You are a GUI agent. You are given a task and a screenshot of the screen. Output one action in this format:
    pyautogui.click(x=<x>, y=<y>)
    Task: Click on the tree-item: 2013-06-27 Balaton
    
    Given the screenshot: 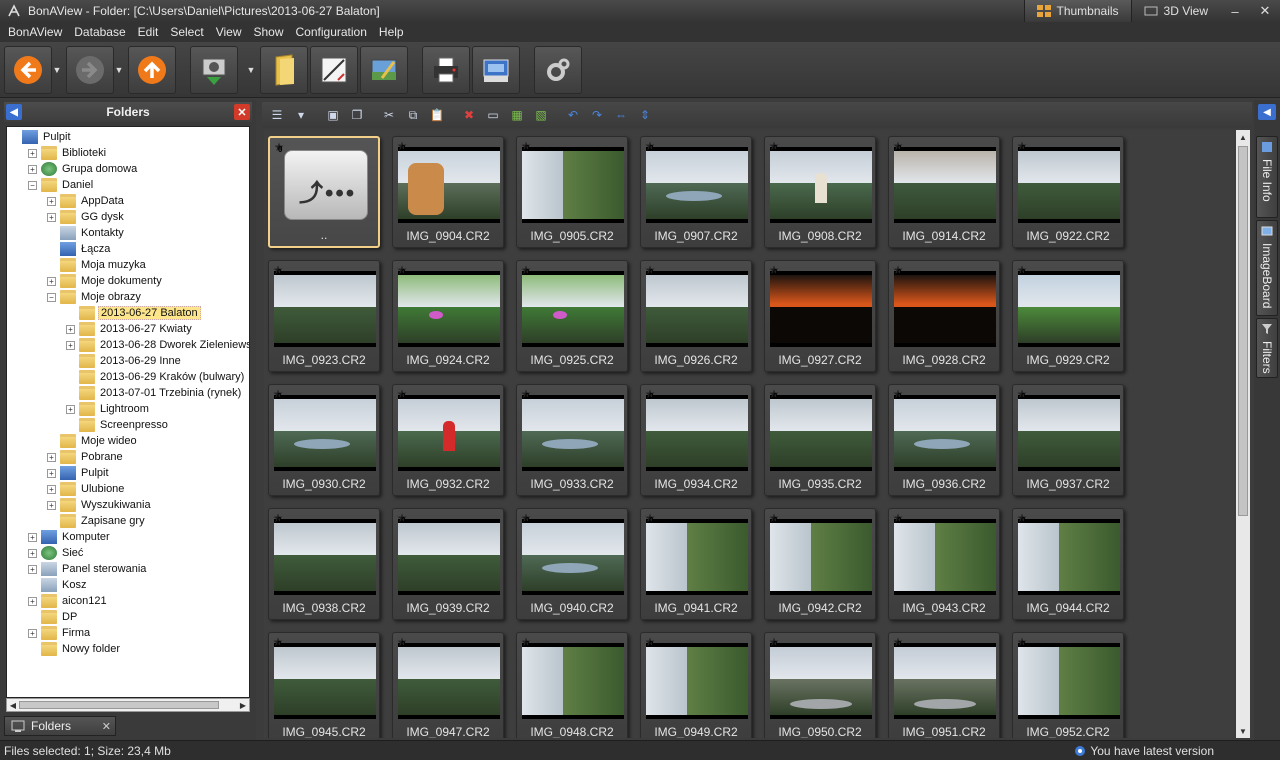 What is the action you would take?
    pyautogui.click(x=133, y=313)
    